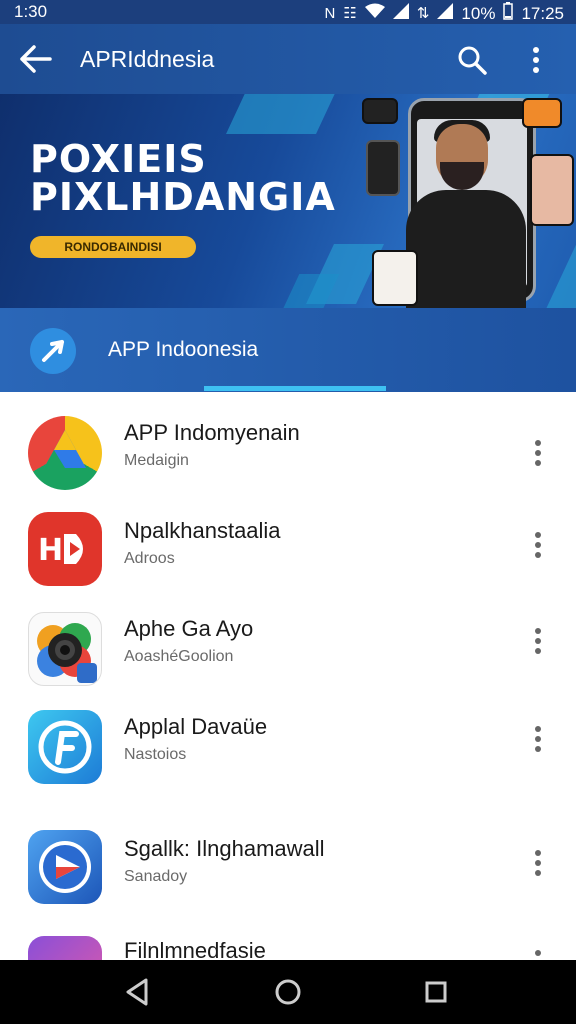  I want to click on status-time-left: 1:30, so click(31, 11).